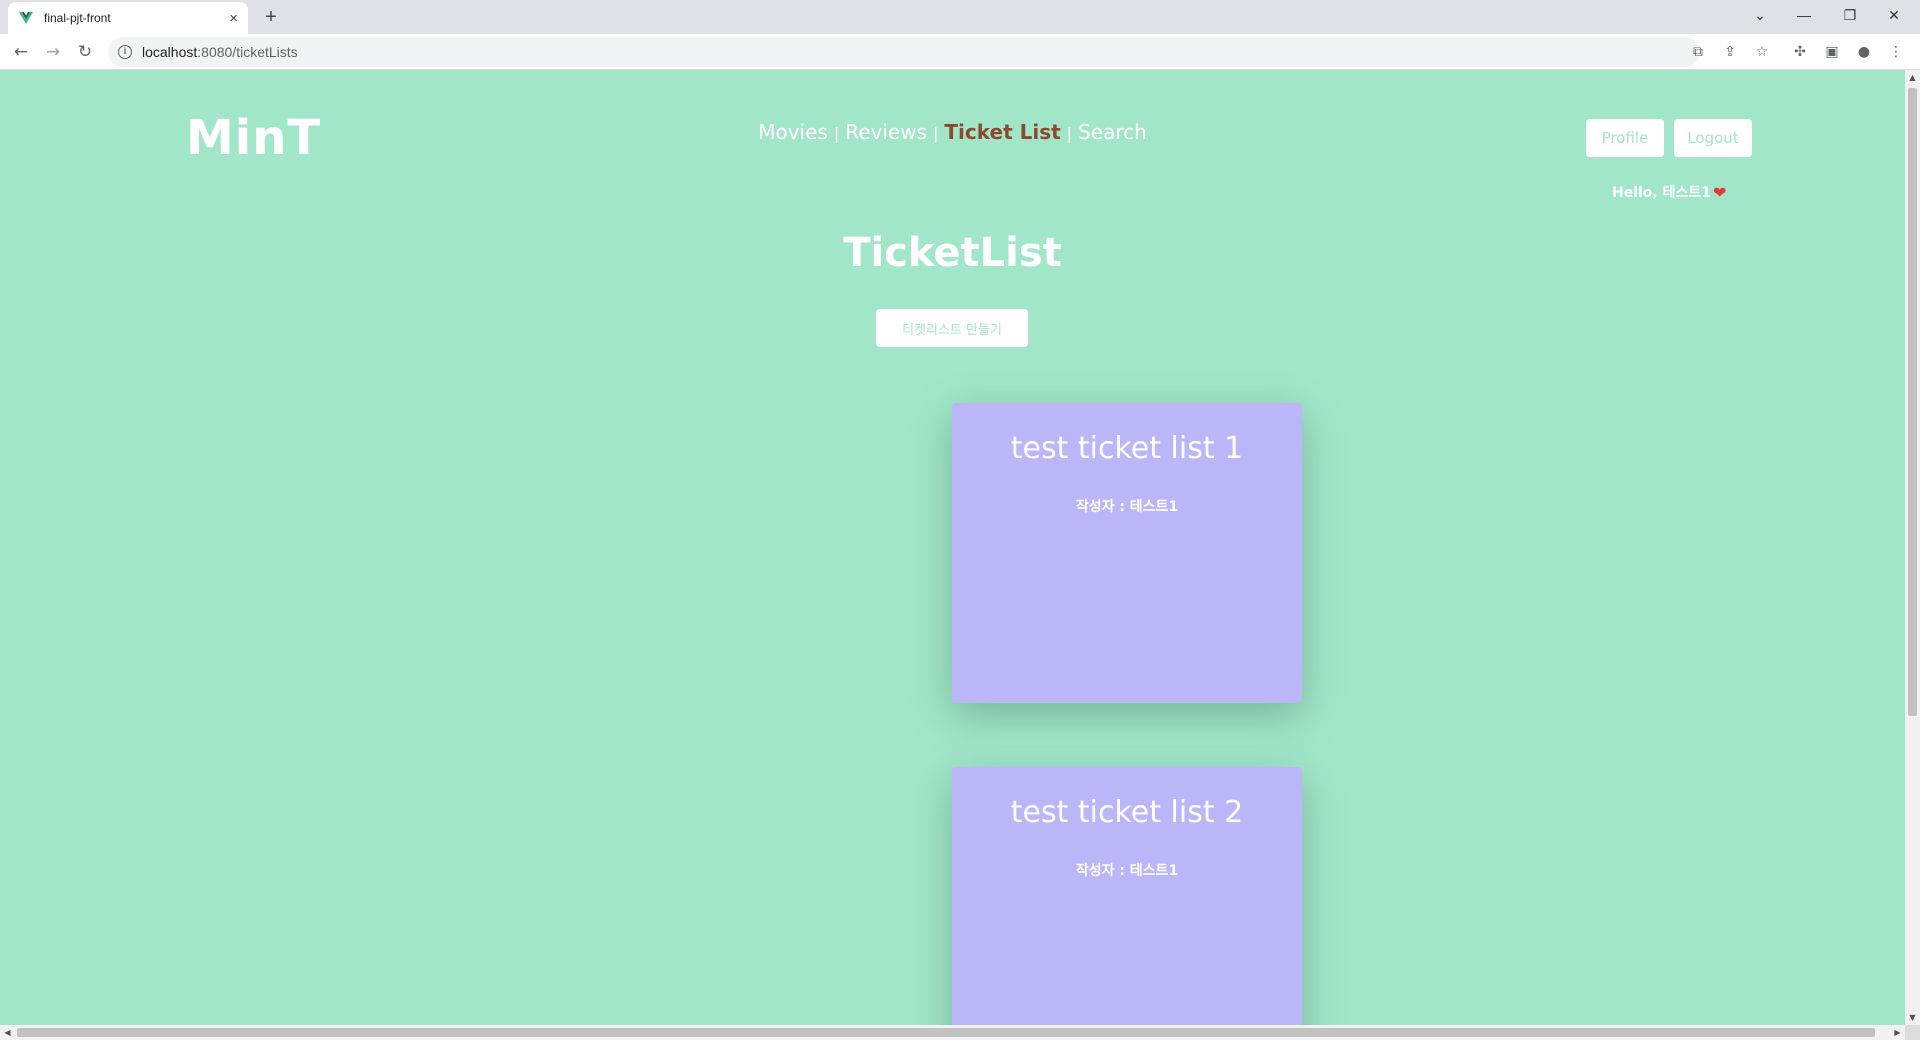 This screenshot has height=1040, width=1920. Describe the element at coordinates (1850, 15) in the screenshot. I see `restore-icon: ❐` at that location.